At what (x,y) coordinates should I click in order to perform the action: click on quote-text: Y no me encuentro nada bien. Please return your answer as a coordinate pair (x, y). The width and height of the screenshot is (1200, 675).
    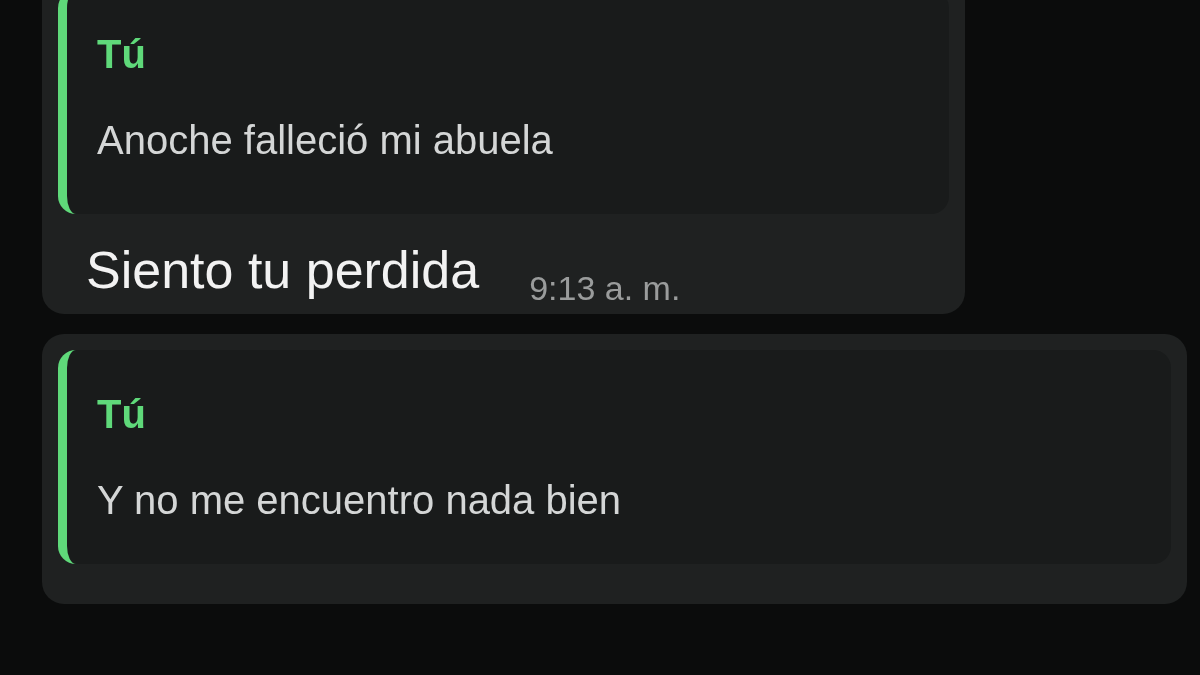
    Looking at the image, I should click on (360, 500).